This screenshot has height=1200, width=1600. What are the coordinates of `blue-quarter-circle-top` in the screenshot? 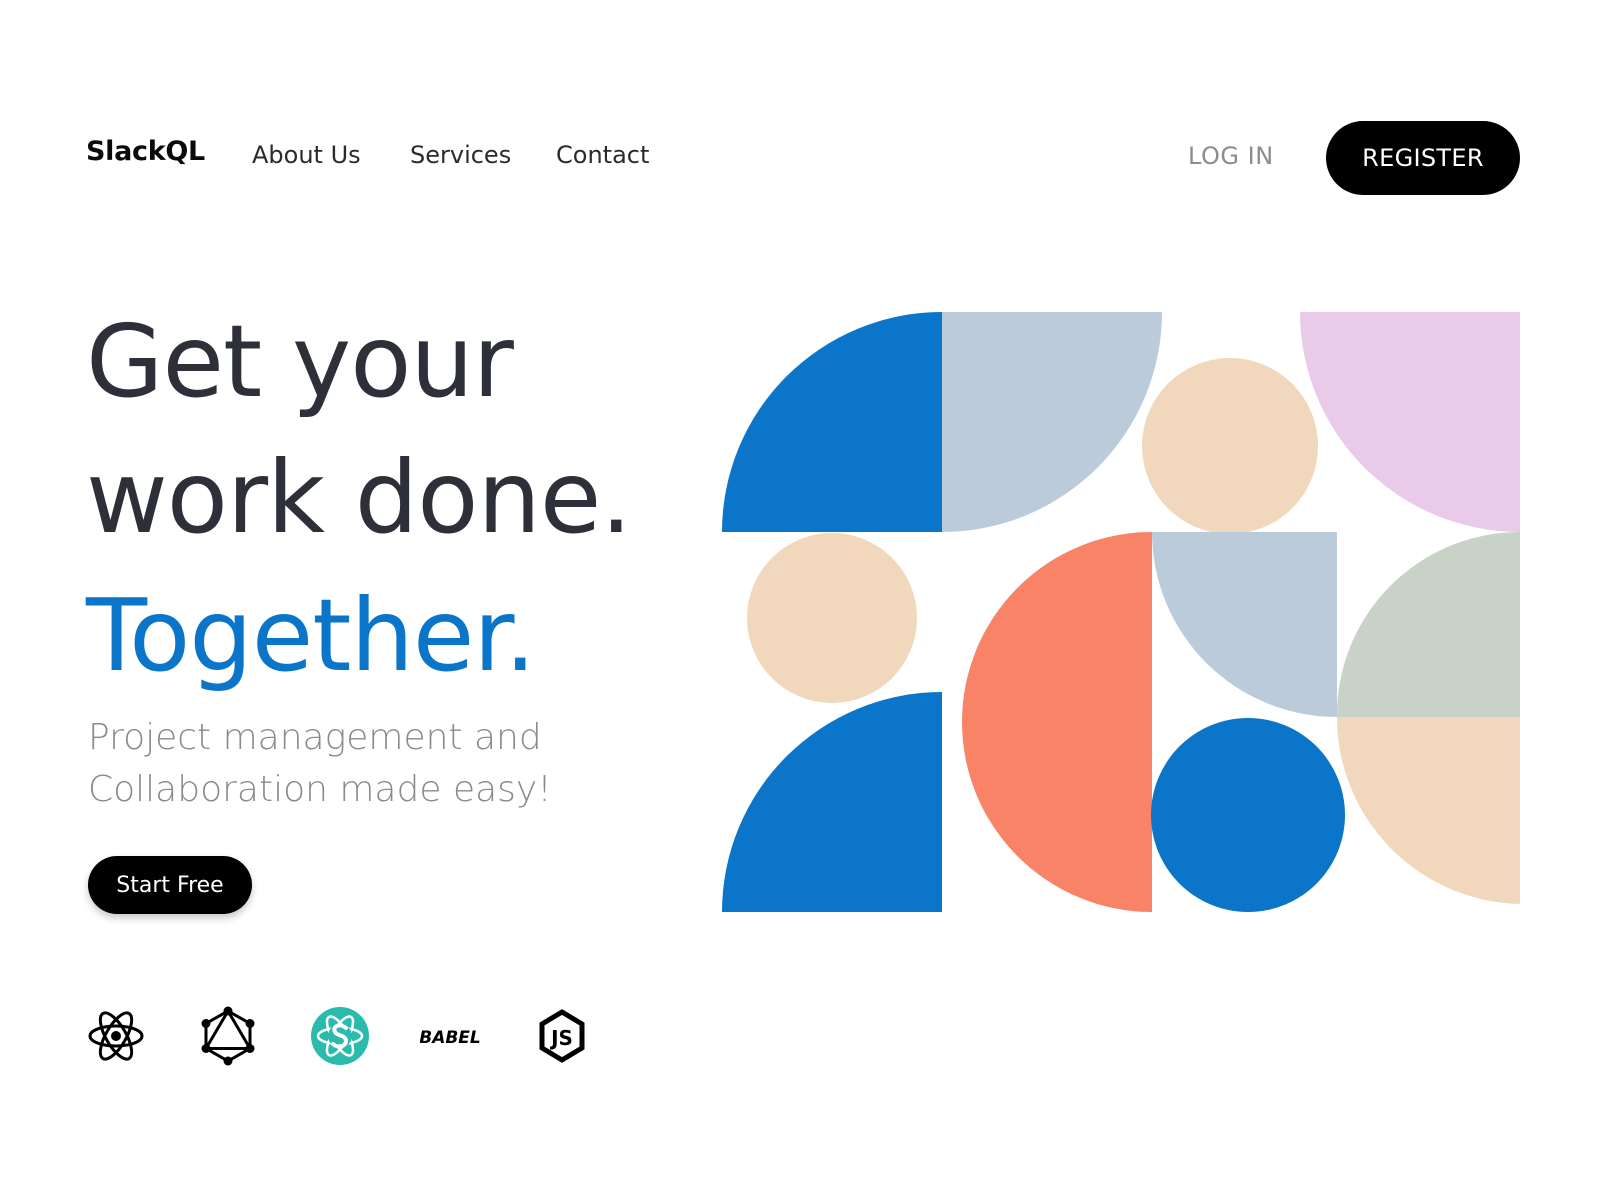 It's located at (832, 422).